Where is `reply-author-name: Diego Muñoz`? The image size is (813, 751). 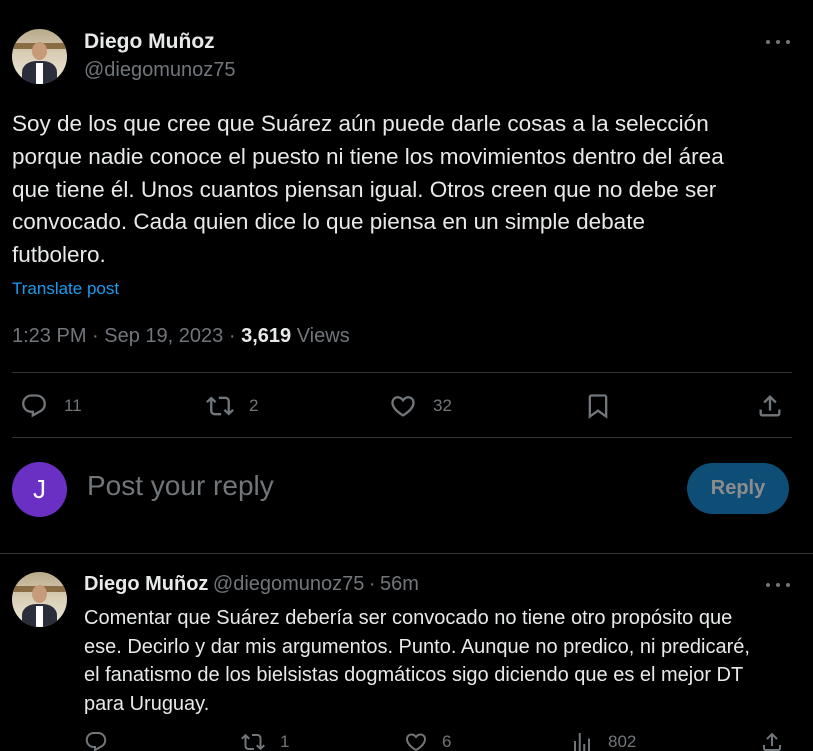
reply-author-name: Diego Muñoz is located at coordinates (146, 584).